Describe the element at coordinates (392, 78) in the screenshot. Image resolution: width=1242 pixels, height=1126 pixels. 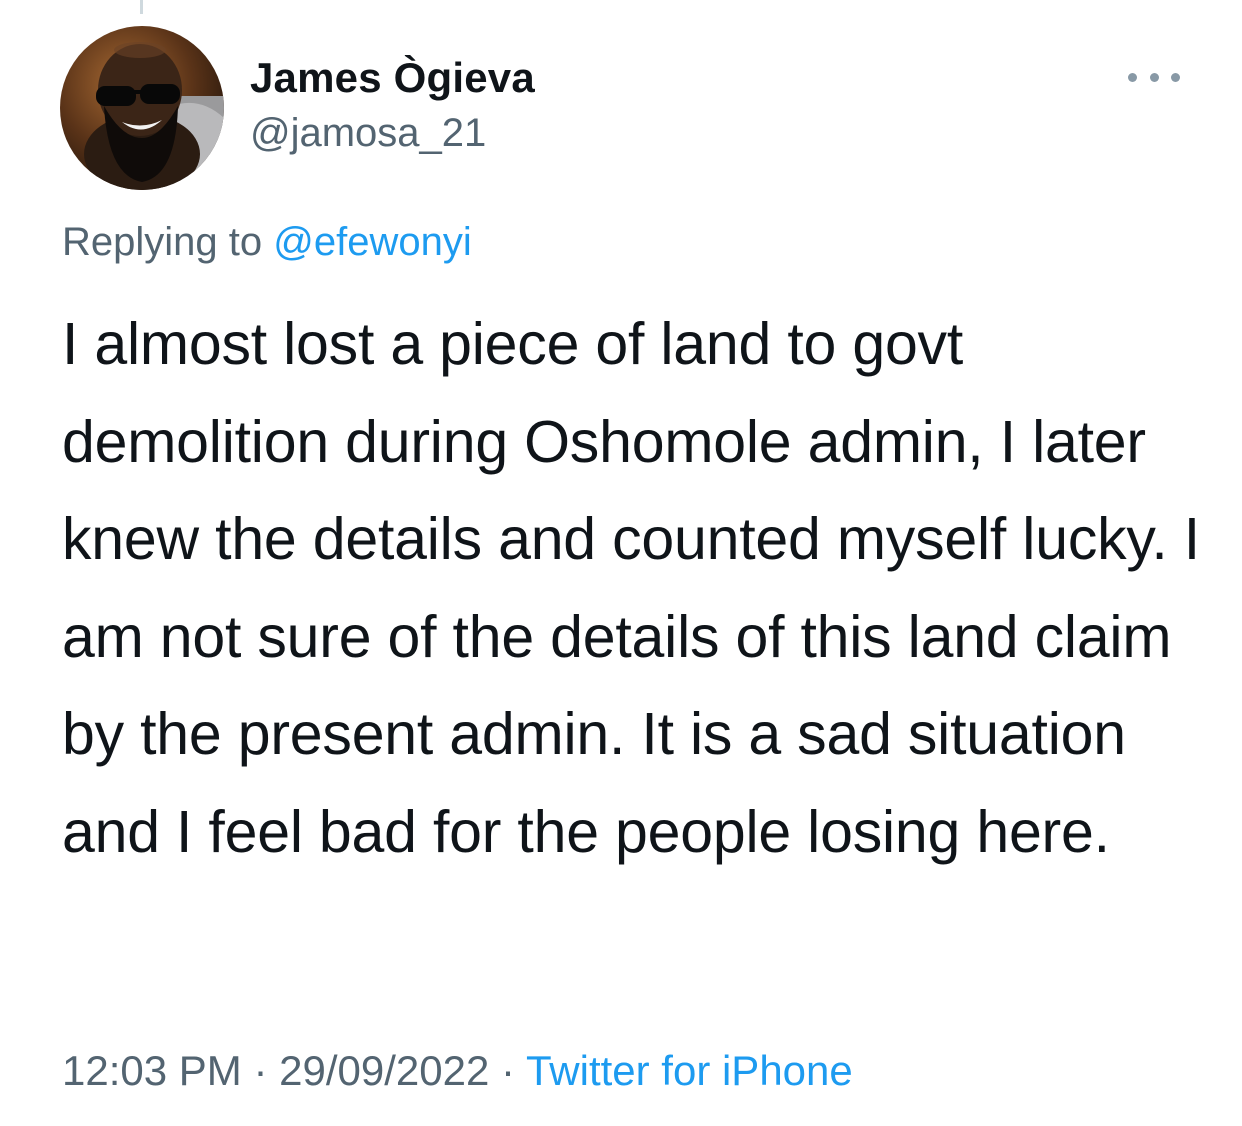
I see `author-display-name: James Ògieva` at that location.